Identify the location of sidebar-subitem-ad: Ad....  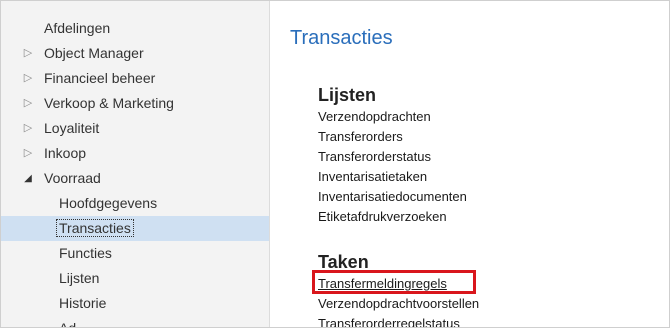
(135, 322).